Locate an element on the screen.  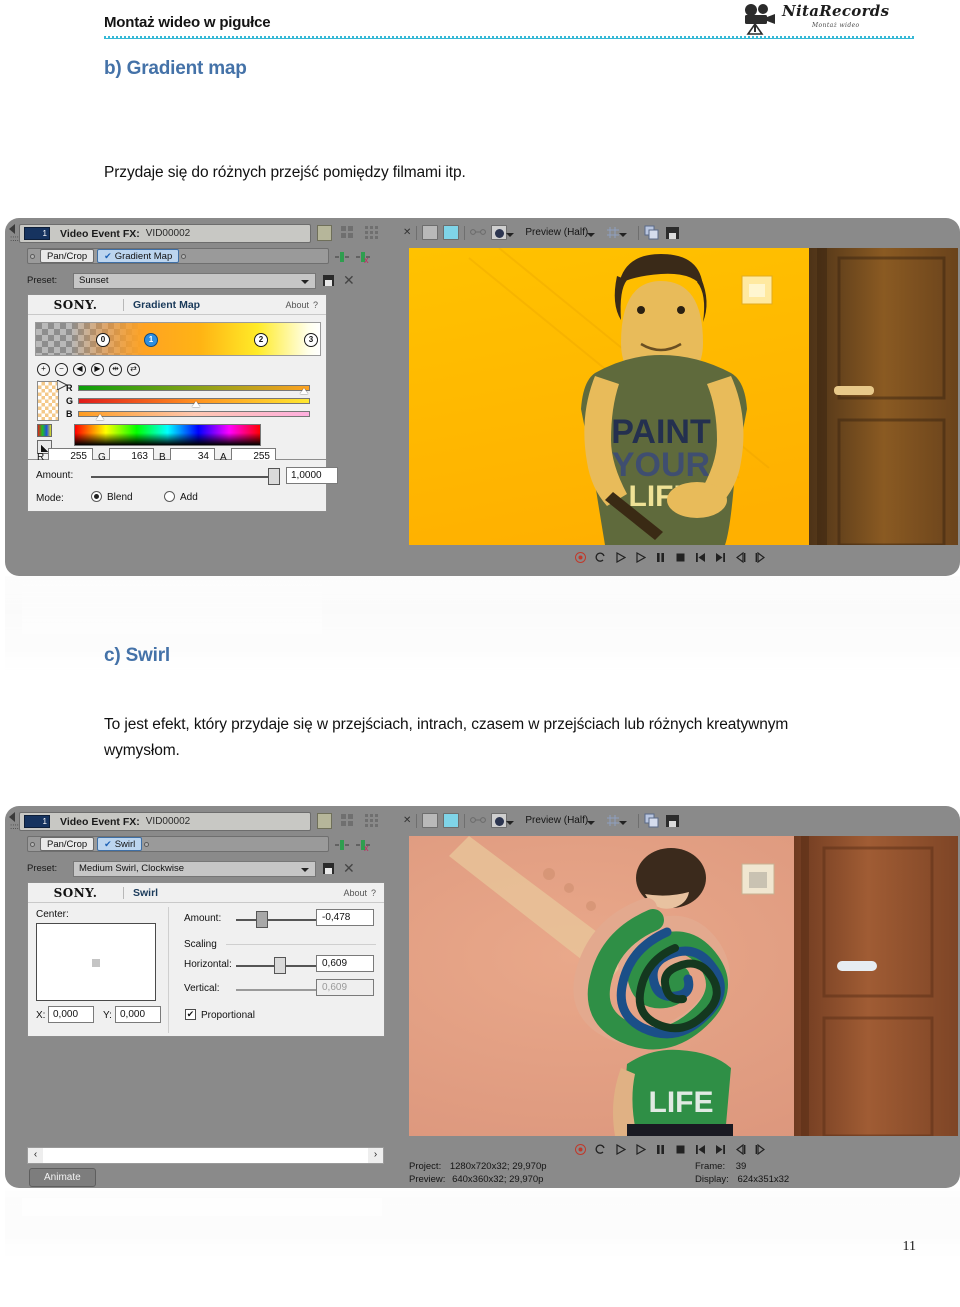
color-picker-icon is located at coordinates (44, 430).